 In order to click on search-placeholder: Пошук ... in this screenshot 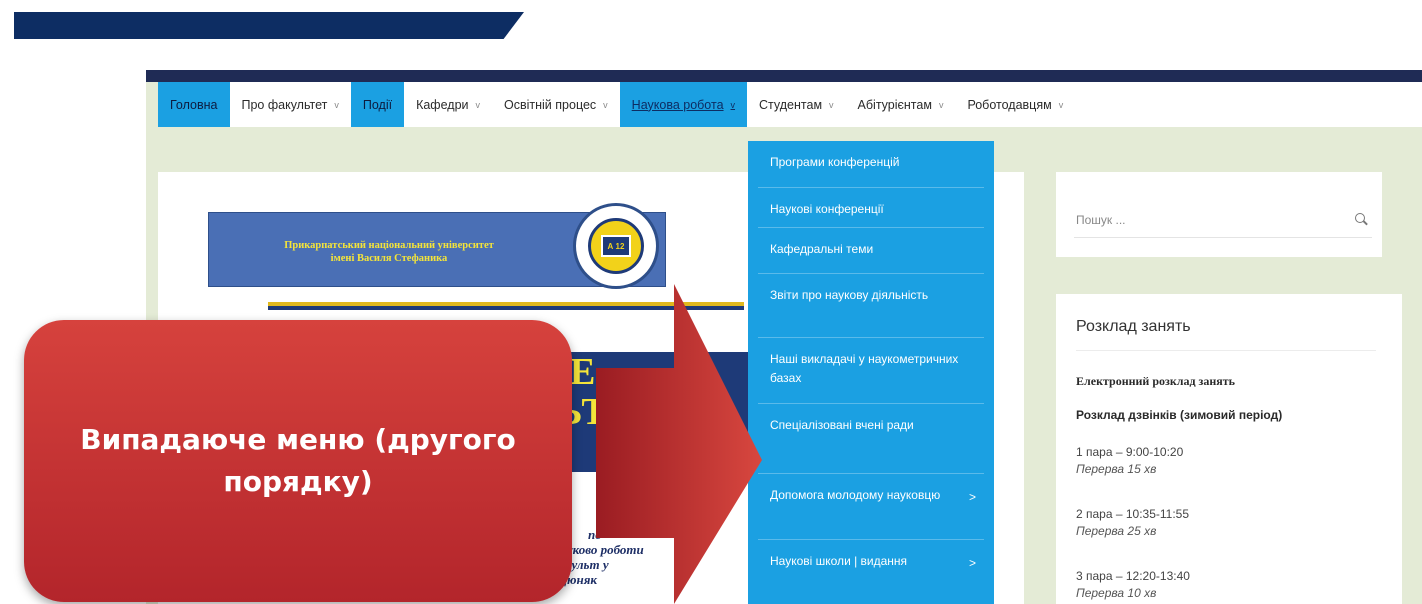, I will do `click(1101, 219)`.